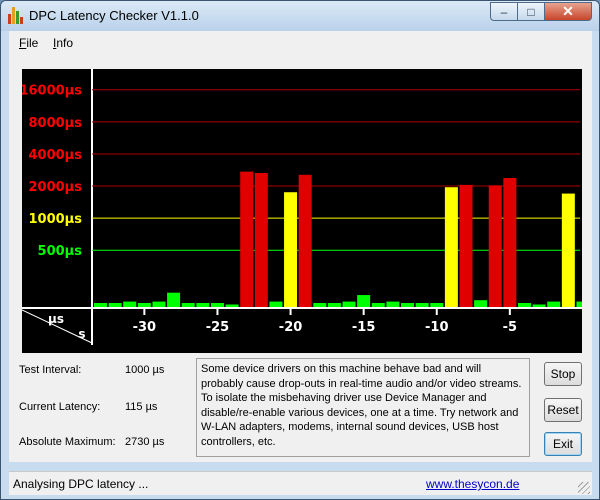  Describe the element at coordinates (50, 370) in the screenshot. I see `test-interval-label: Test Interval:` at that location.